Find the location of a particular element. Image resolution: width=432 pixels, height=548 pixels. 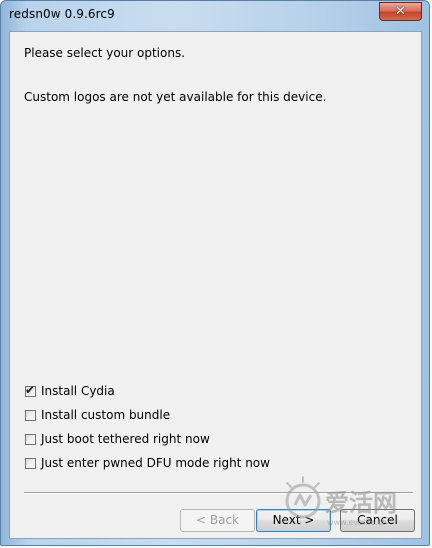

option-boot-tethered: Just boot tethered right now is located at coordinates (117, 439).